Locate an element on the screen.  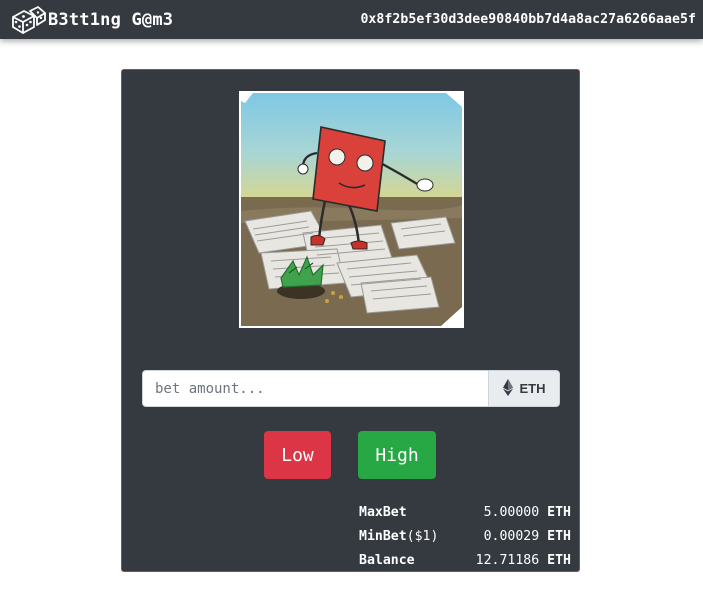
bet-high-button: High is located at coordinates (397, 455).